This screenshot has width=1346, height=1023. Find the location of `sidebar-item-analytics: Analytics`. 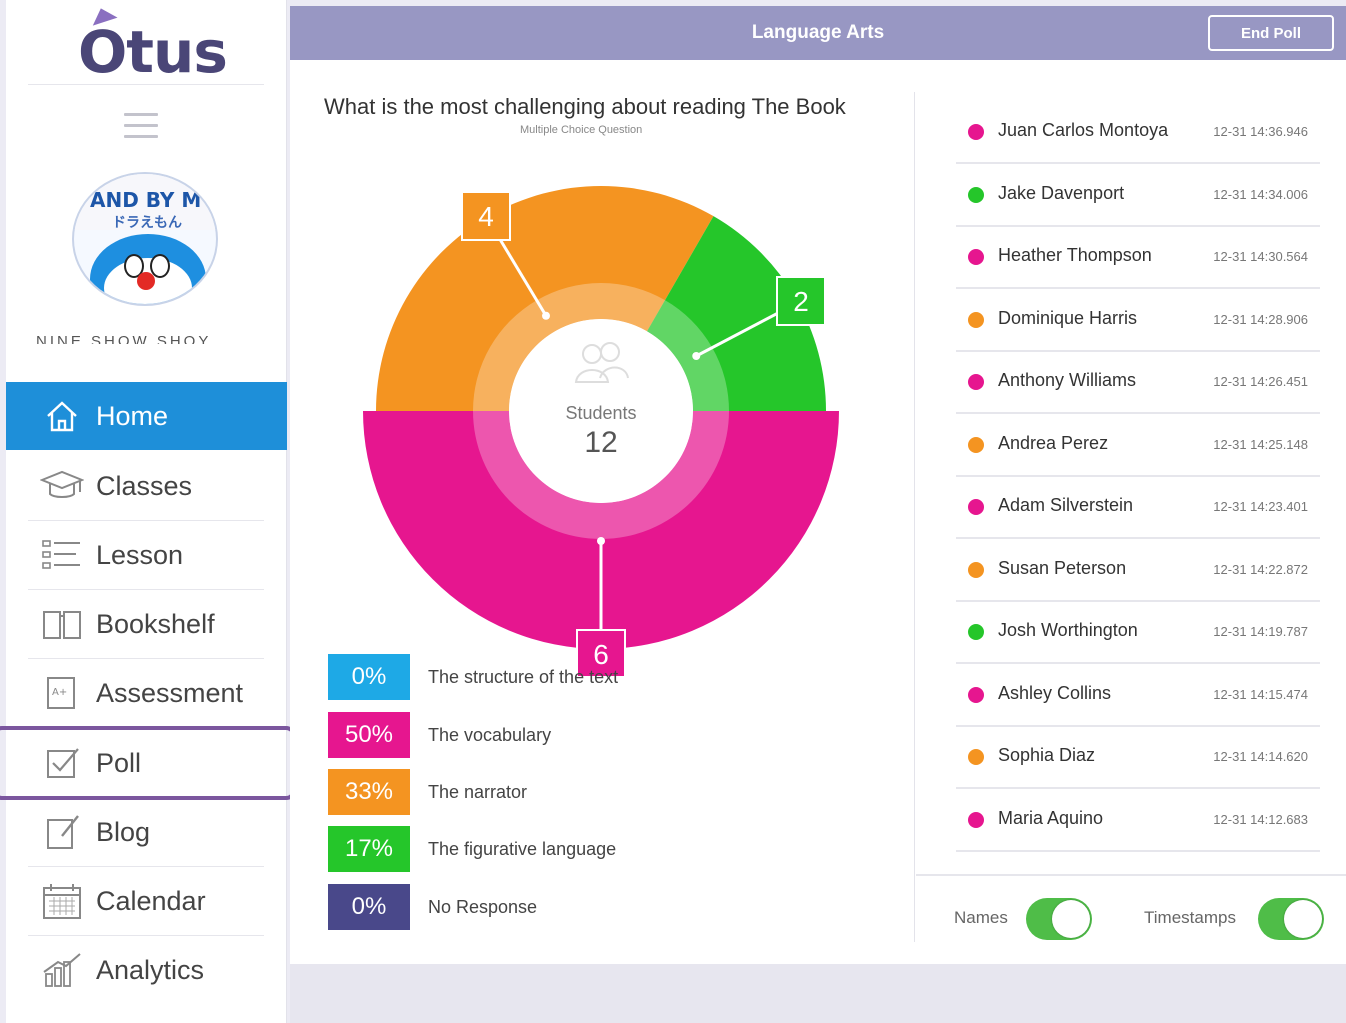

sidebar-item-analytics: Analytics is located at coordinates (146, 970).